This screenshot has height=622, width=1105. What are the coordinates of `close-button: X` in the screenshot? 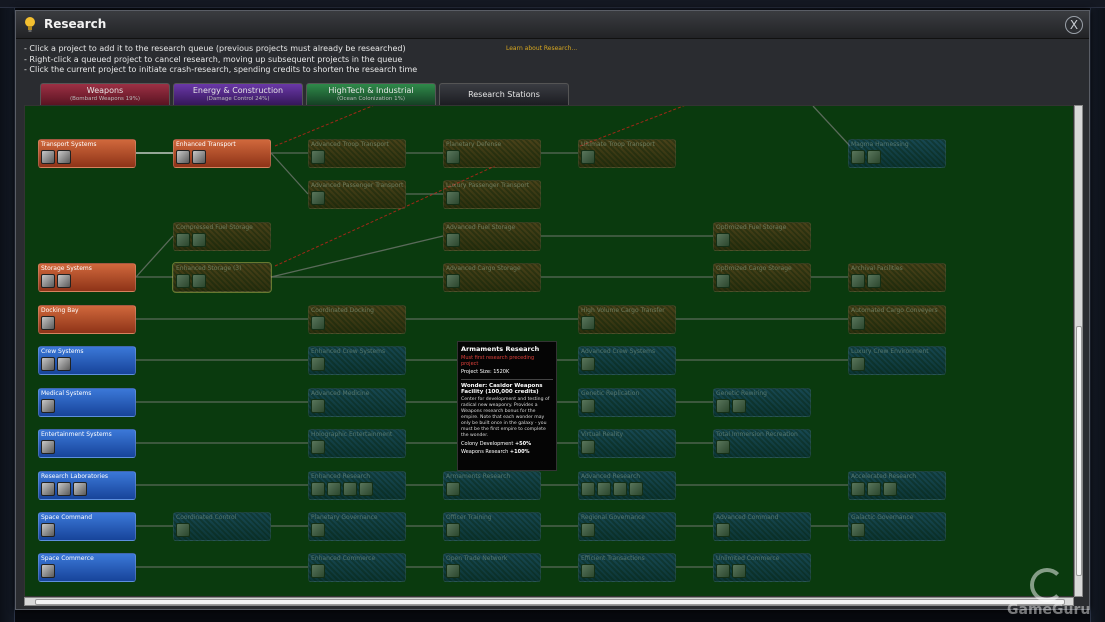 It's located at (1074, 25).